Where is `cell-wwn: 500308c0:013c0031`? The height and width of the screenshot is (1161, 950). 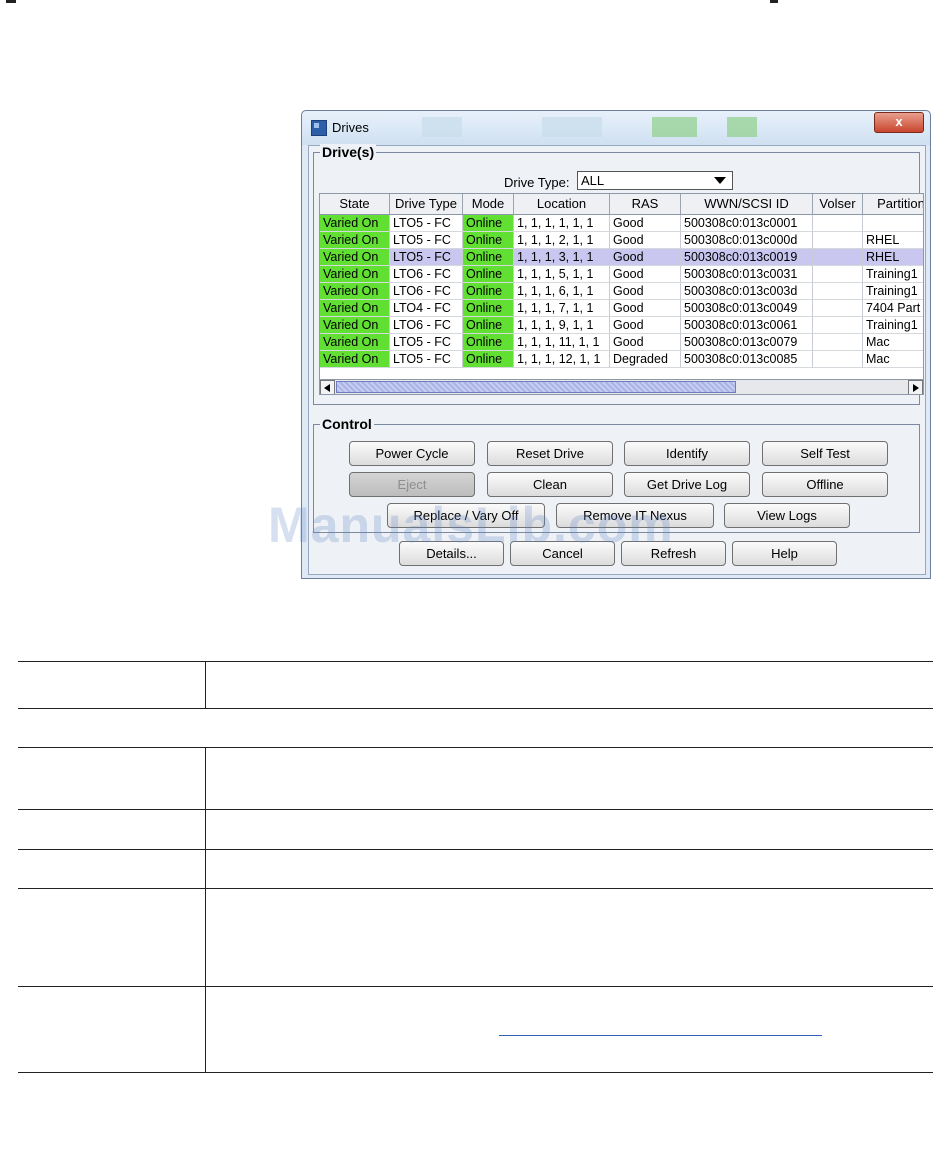
cell-wwn: 500308c0:013c0031 is located at coordinates (747, 274).